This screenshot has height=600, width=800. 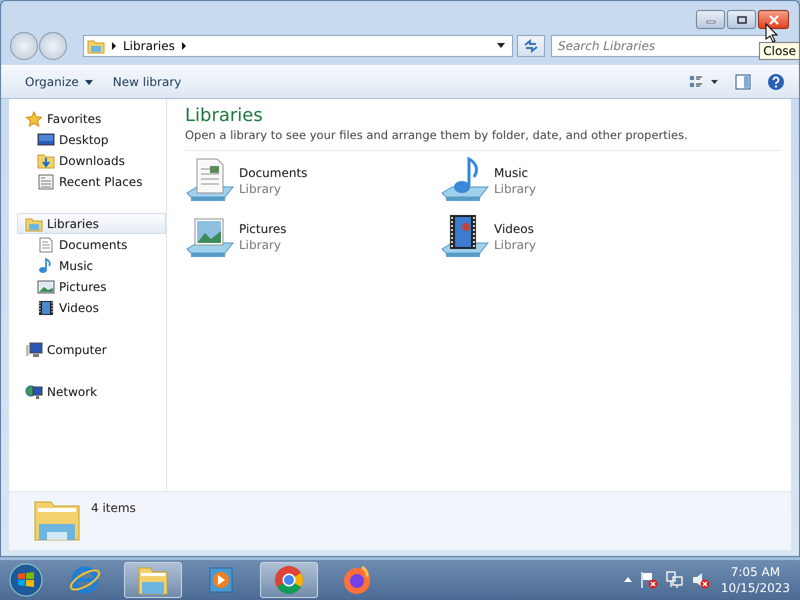 I want to click on breadcrumb: Libraries, so click(x=149, y=46).